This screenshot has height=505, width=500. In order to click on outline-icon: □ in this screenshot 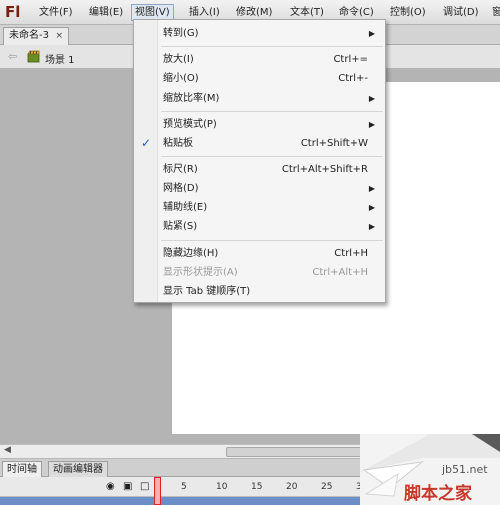, I will do `click(144, 486)`.